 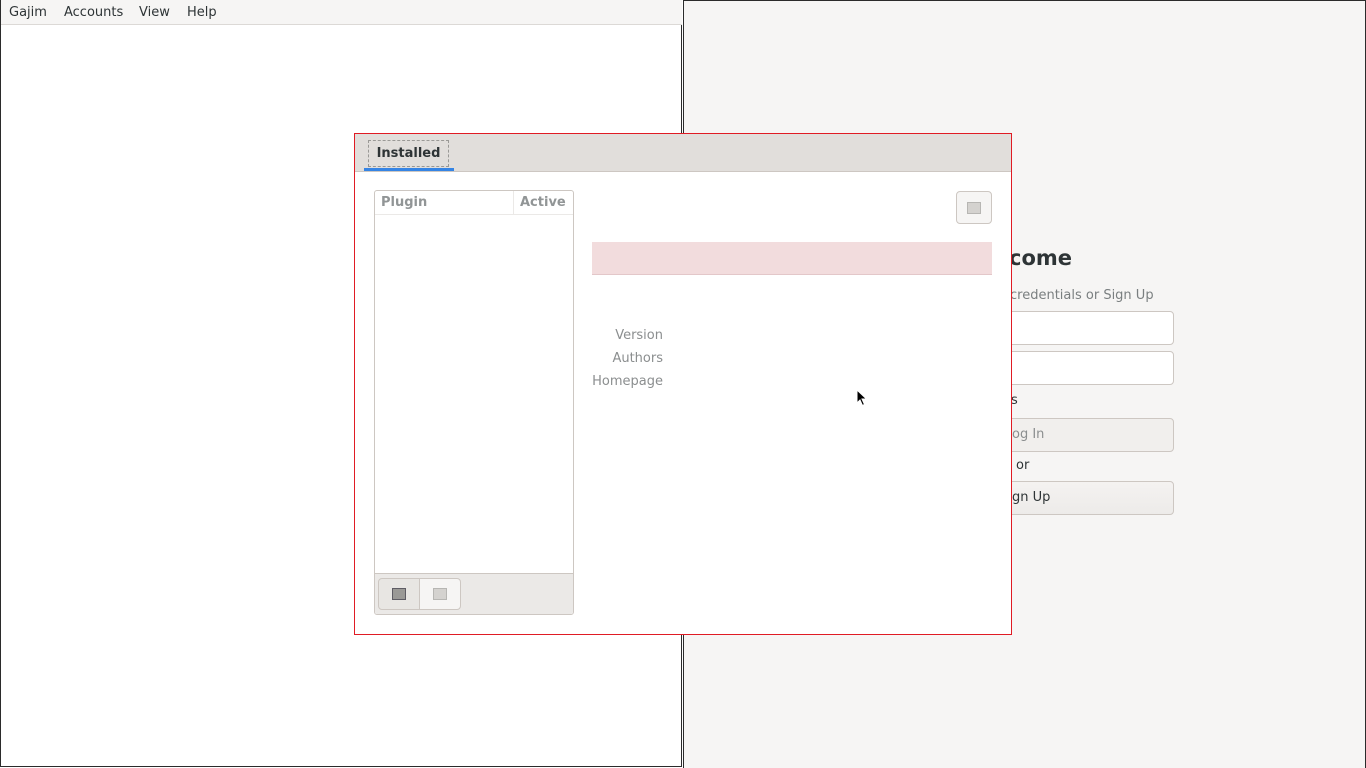 I want to click on active-tab-indicator, so click(x=409, y=169).